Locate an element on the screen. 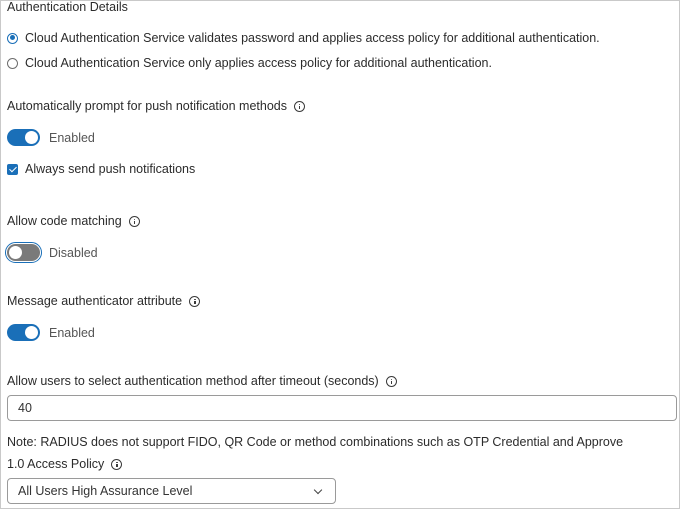 This screenshot has width=680, height=509. code-matching-toggle is located at coordinates (23, 252).